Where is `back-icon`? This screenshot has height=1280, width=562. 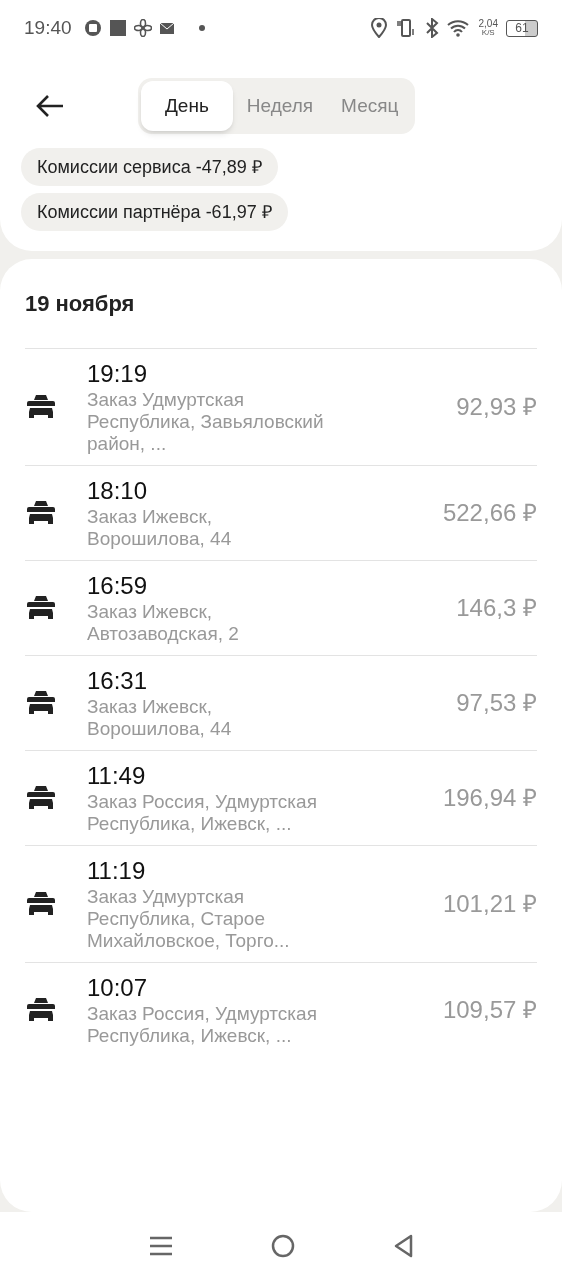
back-icon is located at coordinates (403, 1246).